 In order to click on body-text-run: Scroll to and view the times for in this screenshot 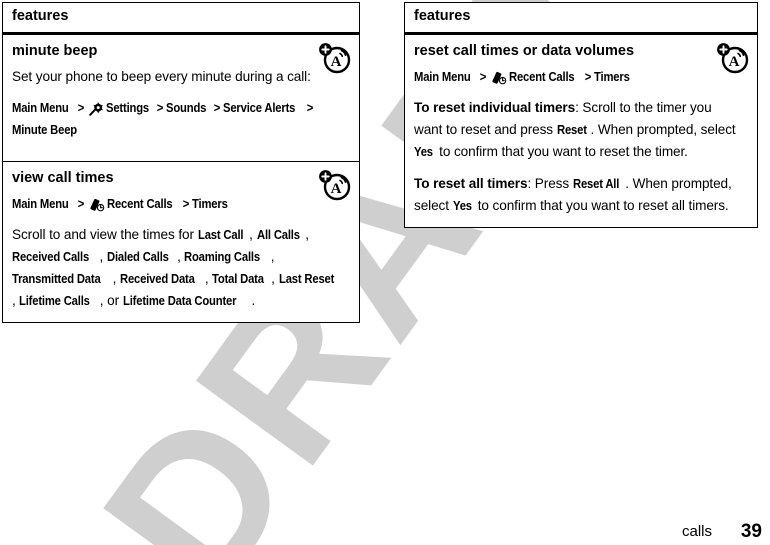, I will do `click(105, 235)`.